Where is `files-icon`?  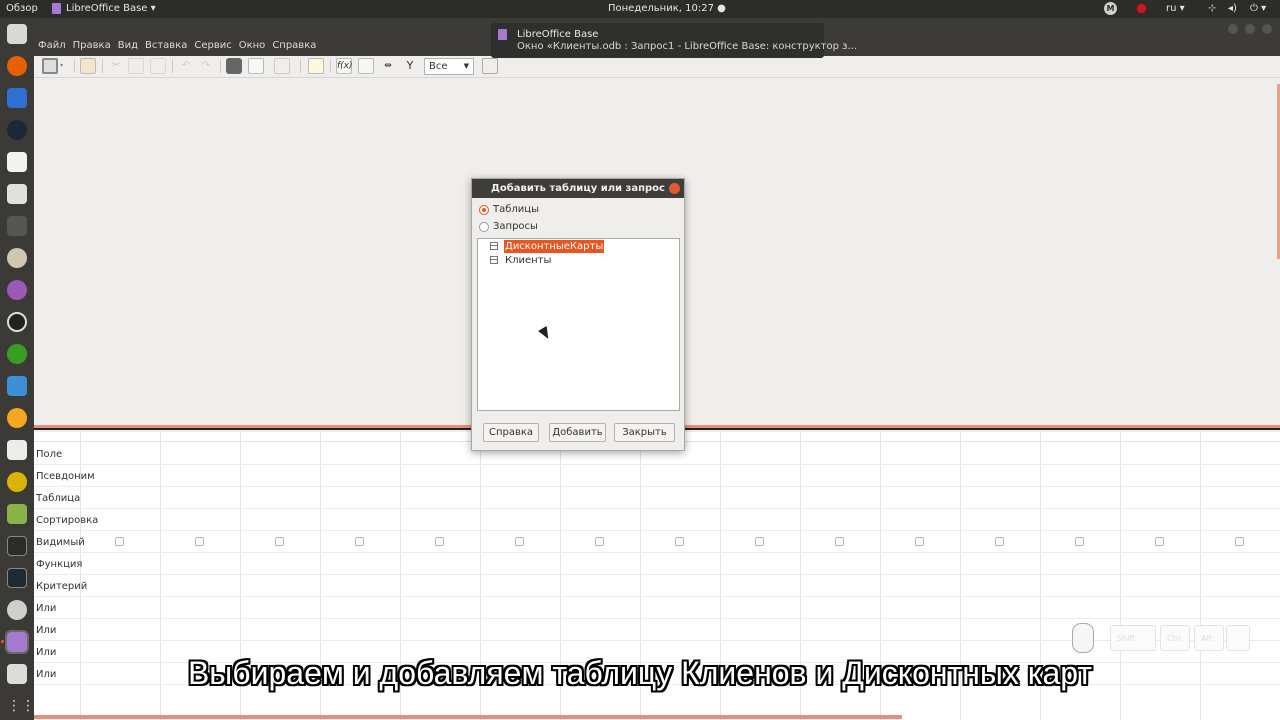 files-icon is located at coordinates (17, 34).